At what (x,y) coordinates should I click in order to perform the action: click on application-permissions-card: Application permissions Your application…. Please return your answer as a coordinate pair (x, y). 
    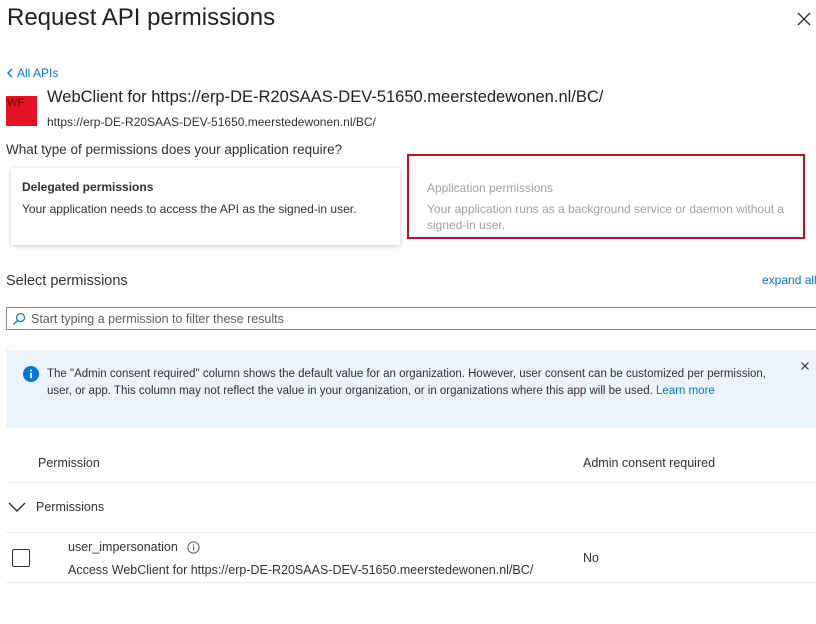
    Looking at the image, I should click on (606, 196).